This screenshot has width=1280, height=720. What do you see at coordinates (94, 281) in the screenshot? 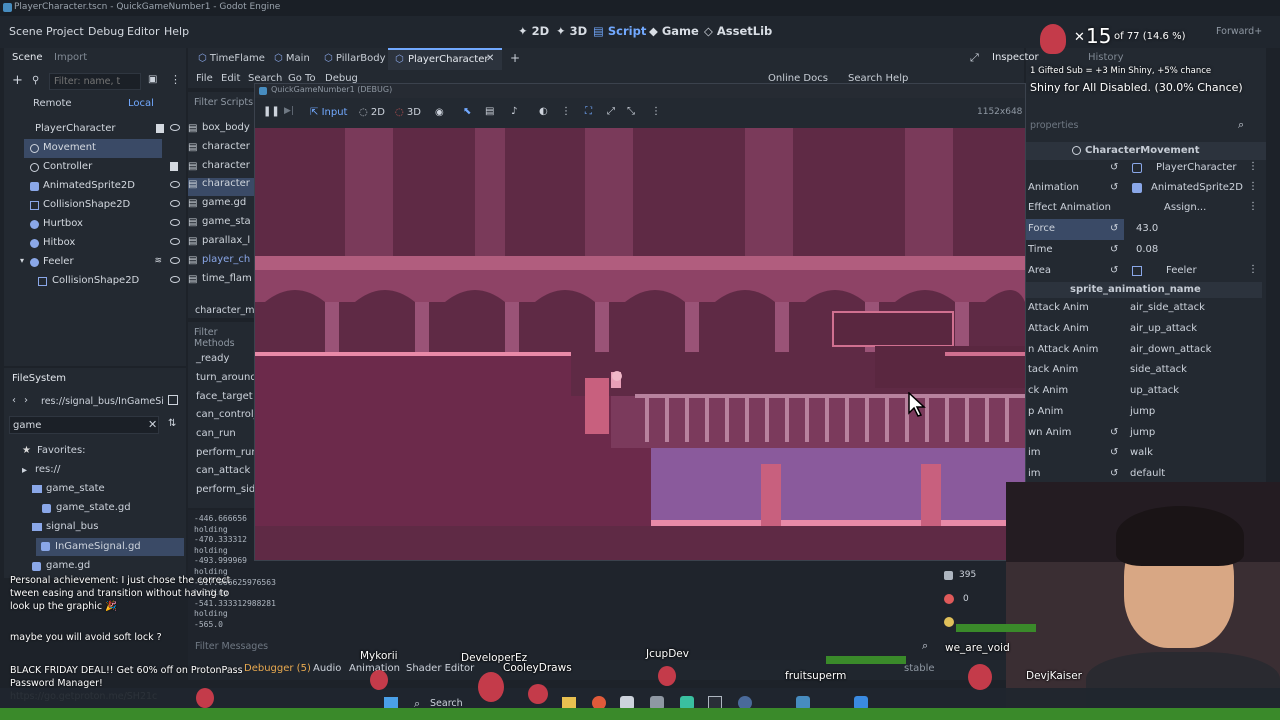
I see `tree-node-collisionshape2d-child: CollisionShape2D` at bounding box center [94, 281].